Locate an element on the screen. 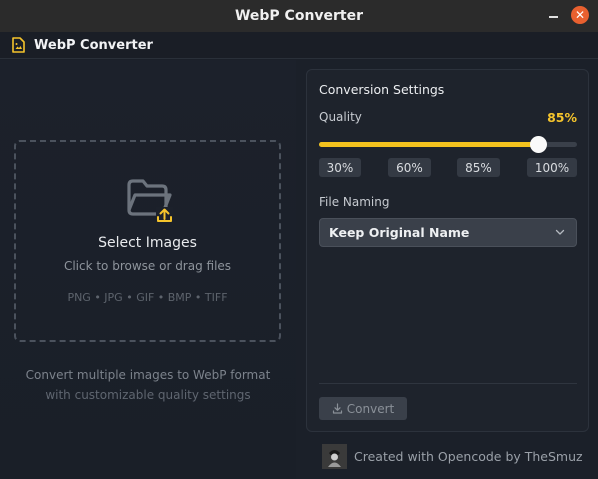 Image resolution: width=598 pixels, height=479 pixels. close-icon: ✕ is located at coordinates (580, 15).